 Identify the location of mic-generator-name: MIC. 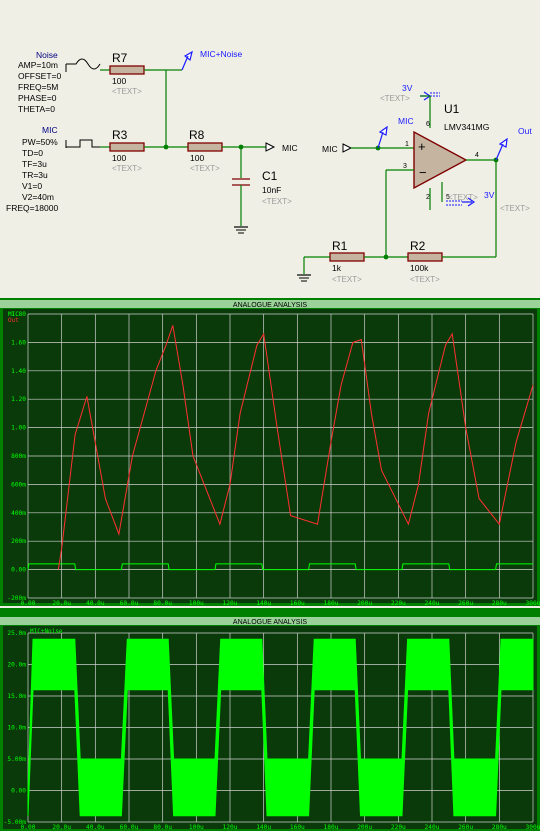
(50, 130).